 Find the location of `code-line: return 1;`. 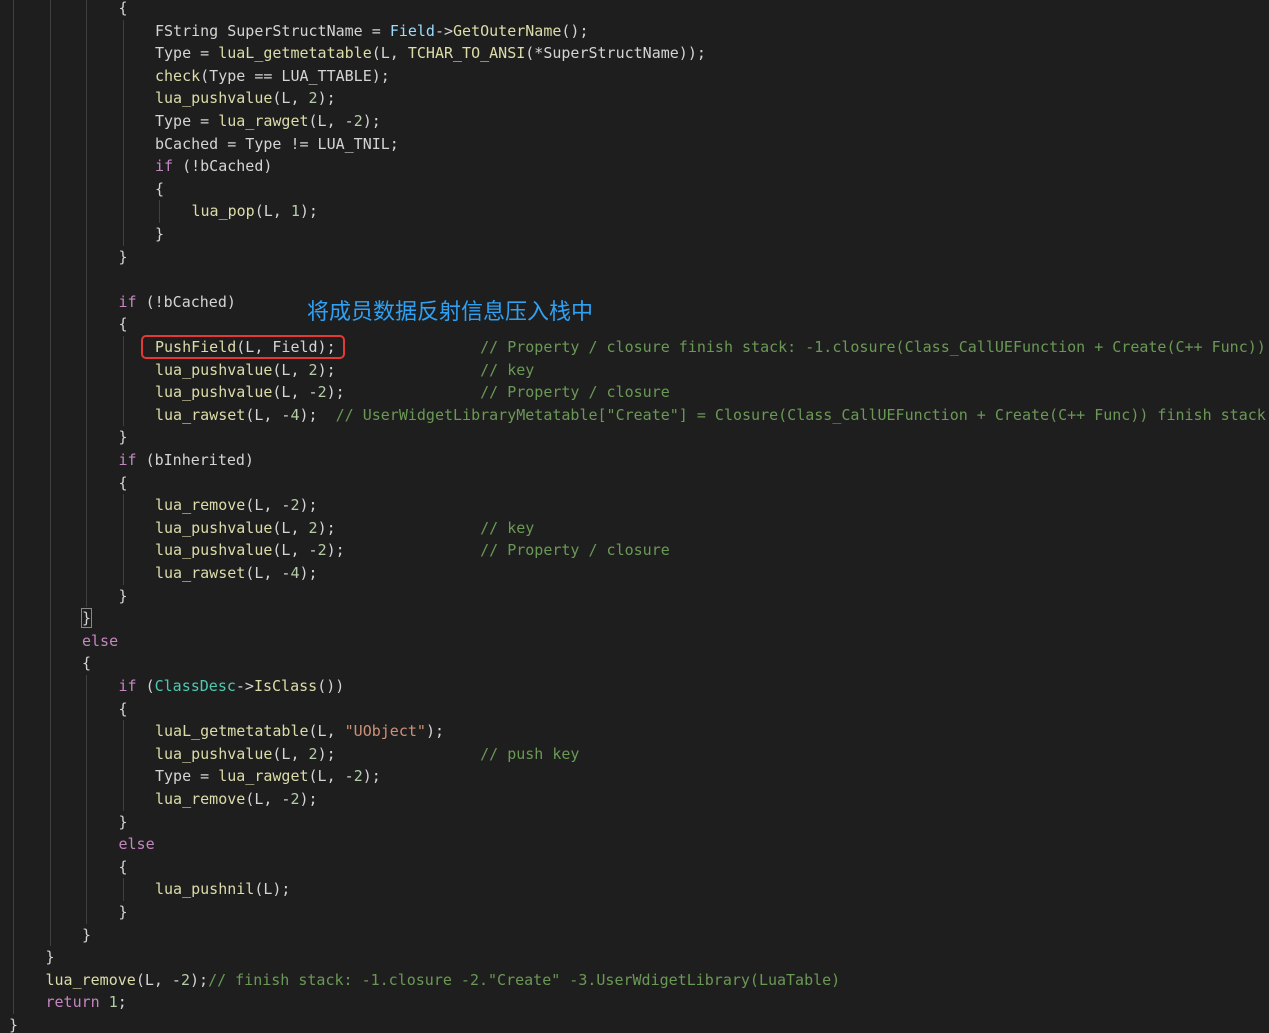

code-line: return 1; is located at coordinates (86, 1002).